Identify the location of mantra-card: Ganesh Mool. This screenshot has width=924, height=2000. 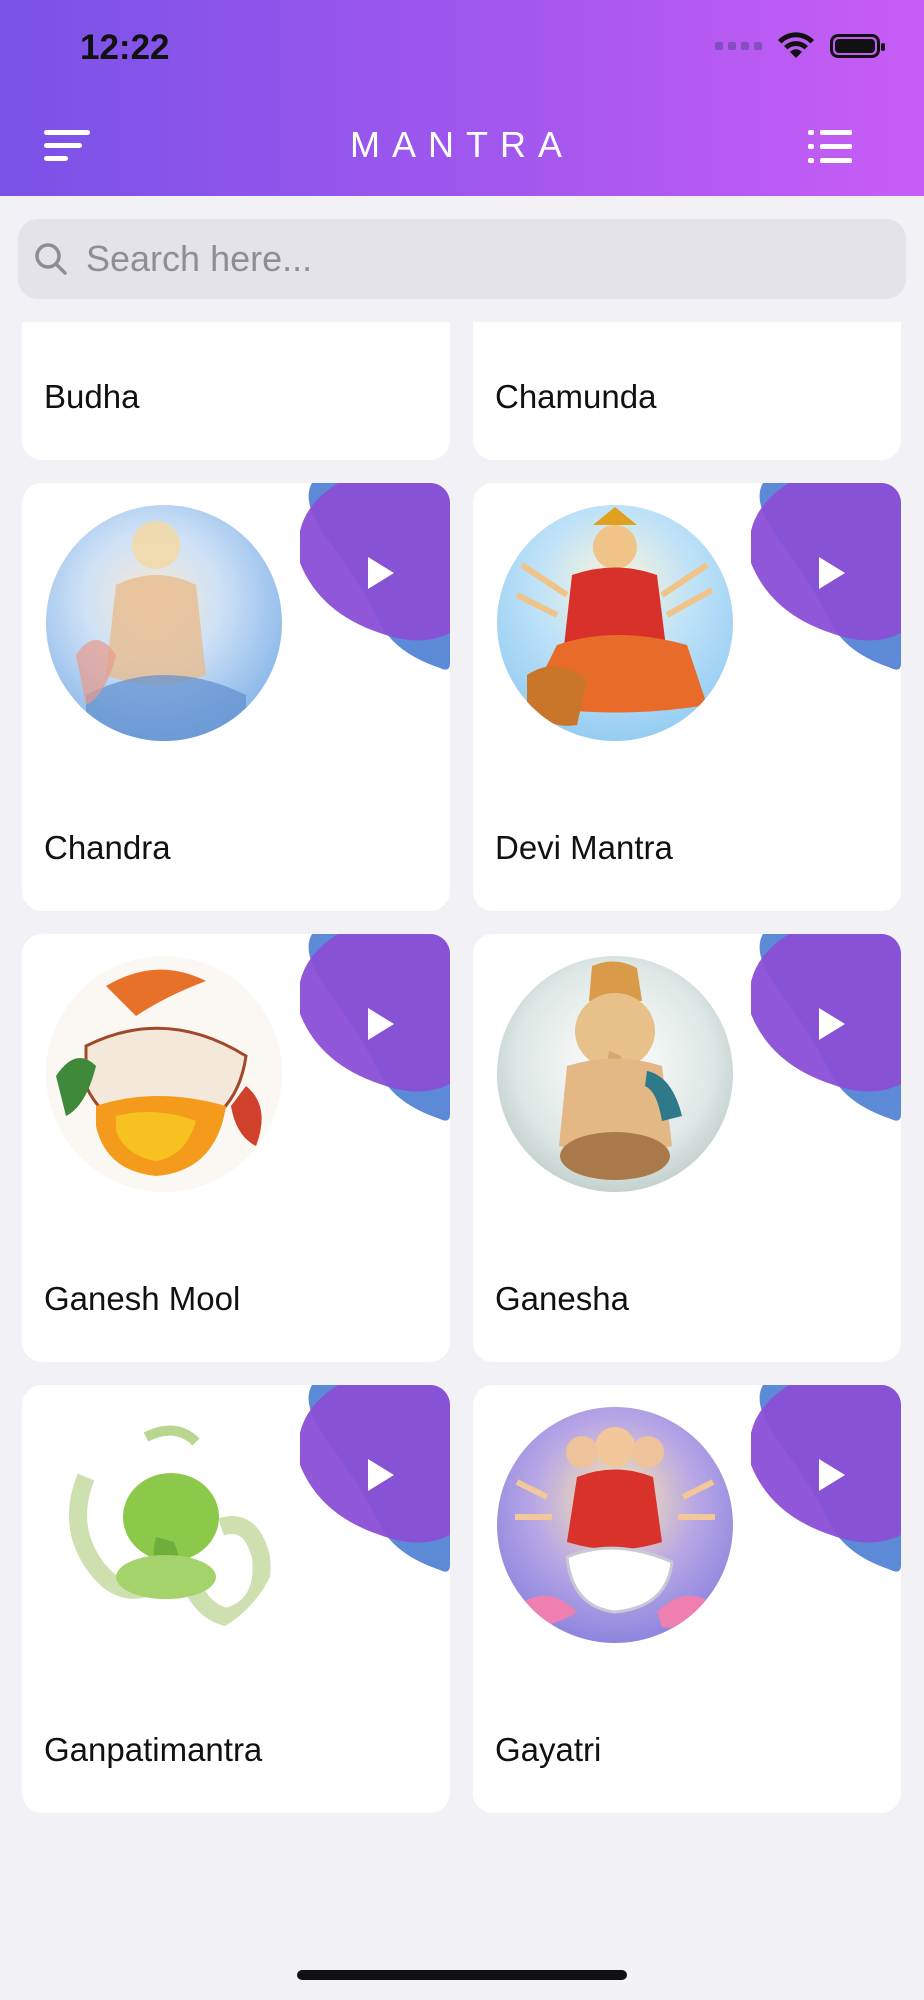
(236, 1148).